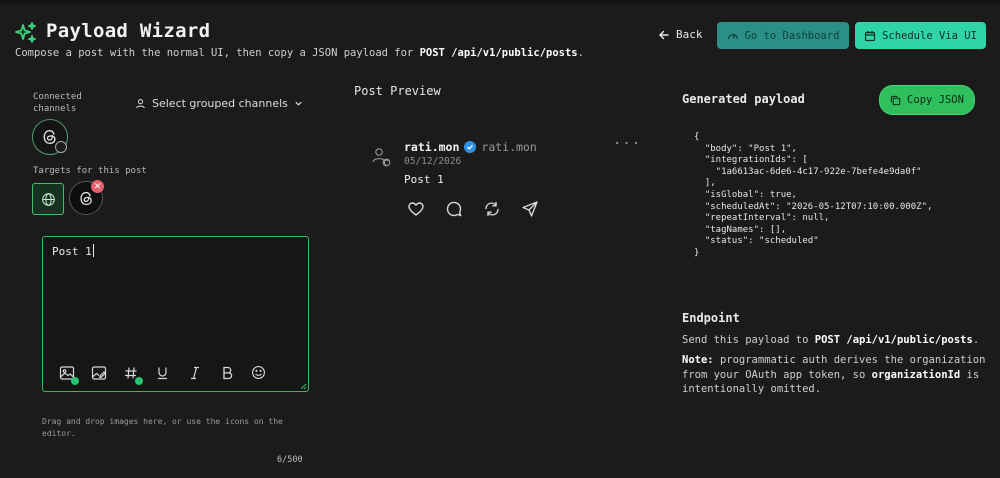 The width and height of the screenshot is (1000, 478). What do you see at coordinates (128, 31) in the screenshot?
I see `page-title: Payload Wizard` at bounding box center [128, 31].